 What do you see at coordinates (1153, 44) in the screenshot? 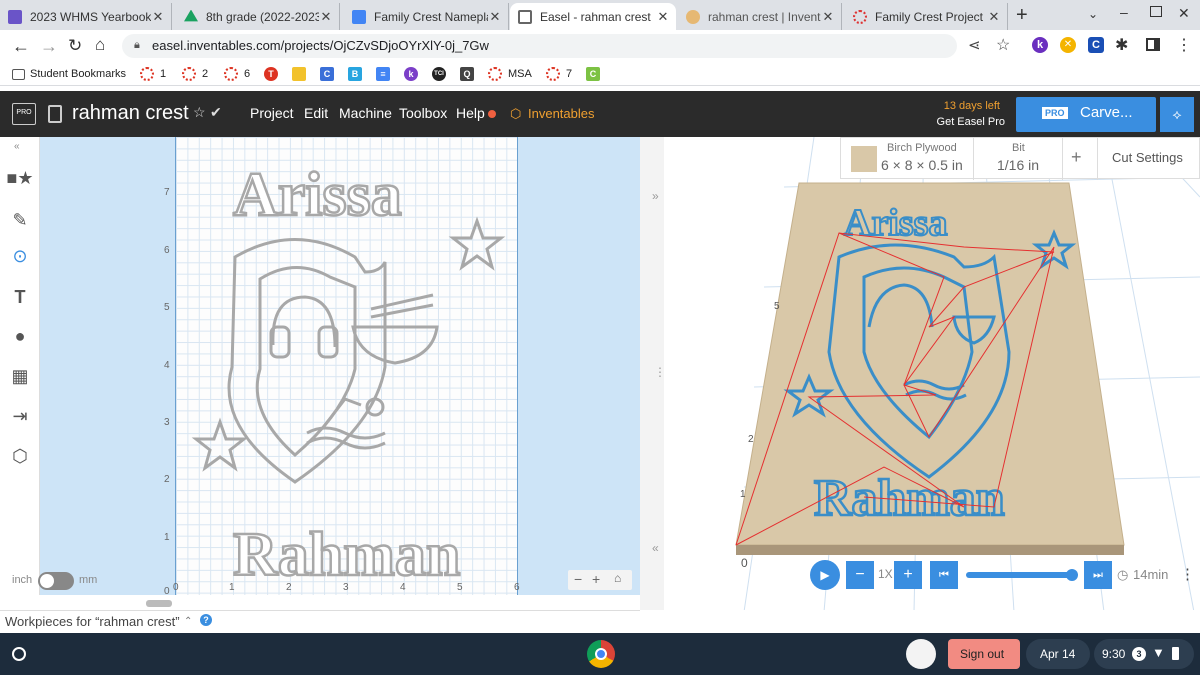
I see `side-panel-icon` at bounding box center [1153, 44].